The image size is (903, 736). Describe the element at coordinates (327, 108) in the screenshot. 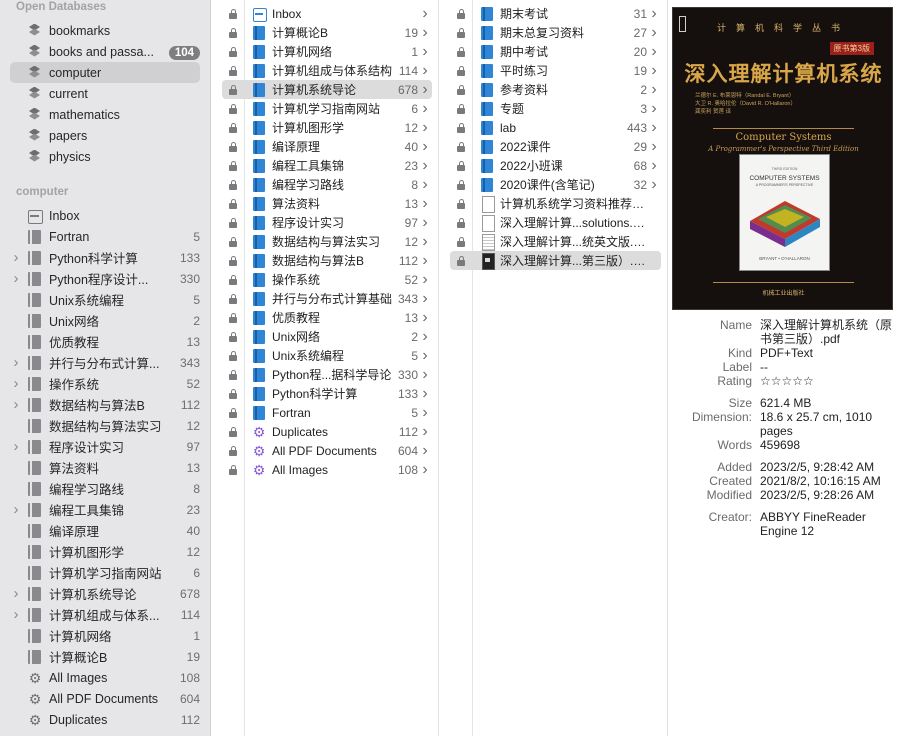

I see `column1-row: 计算机学习指南网站 6 ›` at that location.